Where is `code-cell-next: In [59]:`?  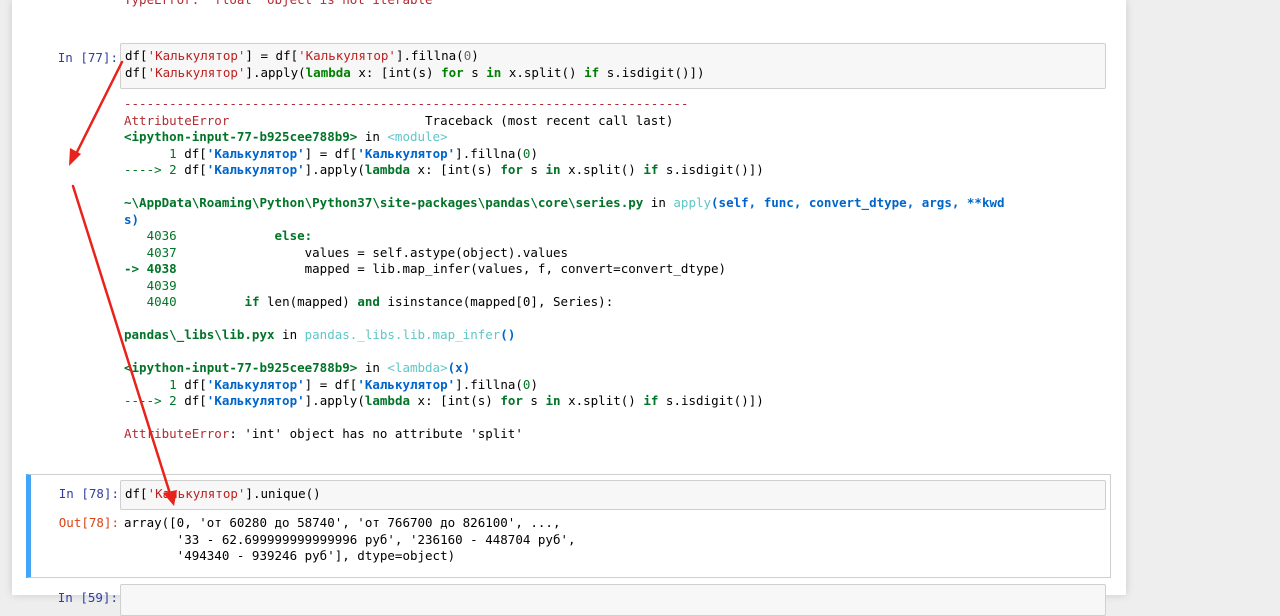 code-cell-next: In [59]: is located at coordinates (568, 600).